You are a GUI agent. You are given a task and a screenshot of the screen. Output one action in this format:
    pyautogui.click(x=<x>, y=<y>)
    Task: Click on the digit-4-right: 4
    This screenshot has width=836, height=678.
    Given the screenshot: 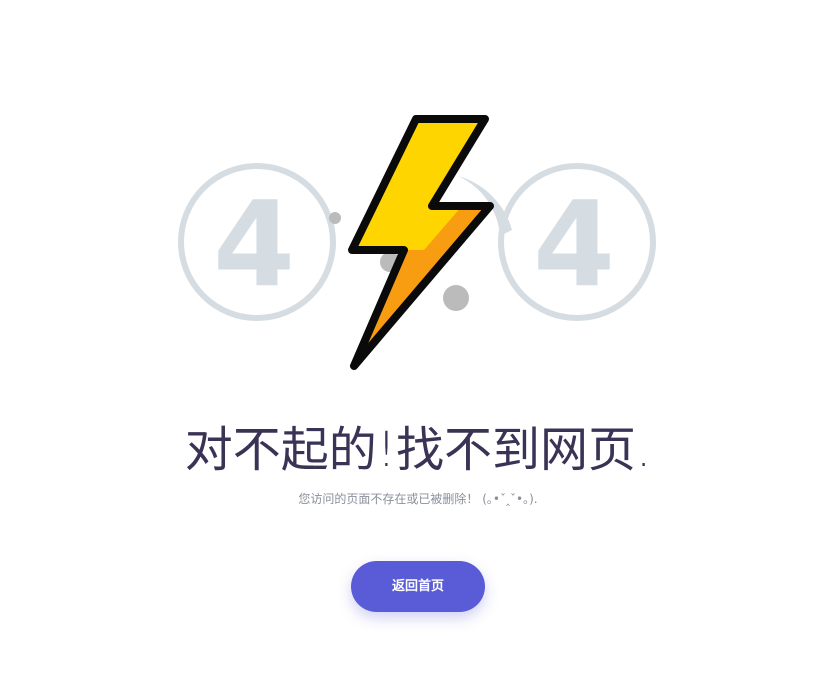 What is the action you would take?
    pyautogui.click(x=577, y=242)
    